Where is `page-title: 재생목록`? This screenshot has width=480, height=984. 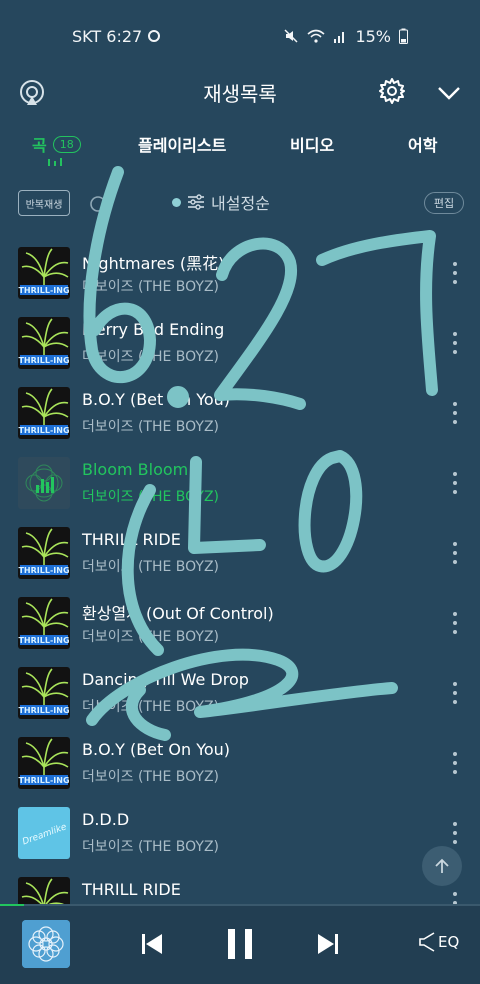
page-title: 재생목록 is located at coordinates (240, 93).